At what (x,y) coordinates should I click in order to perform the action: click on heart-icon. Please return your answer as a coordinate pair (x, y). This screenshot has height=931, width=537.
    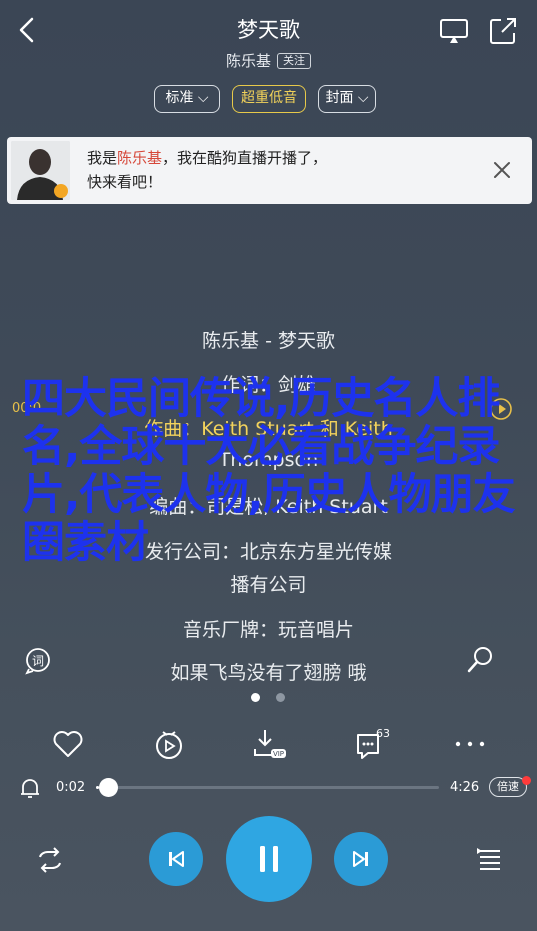
    Looking at the image, I should click on (68, 744).